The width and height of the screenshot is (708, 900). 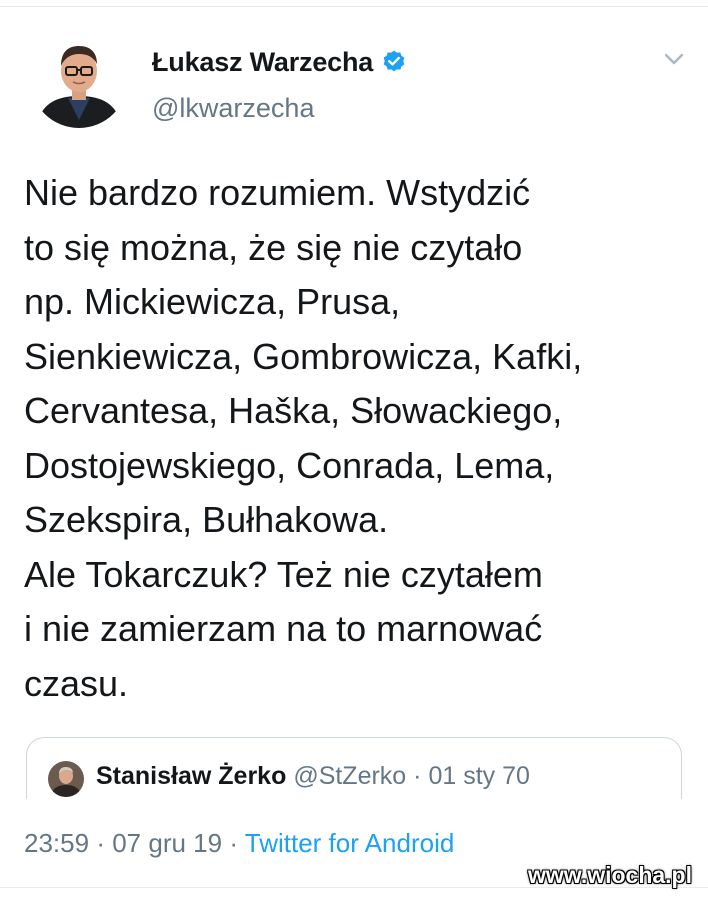 What do you see at coordinates (277, 192) in the screenshot?
I see `tweet-text-line: Nie bardzo rozumiem. Wstydzić` at bounding box center [277, 192].